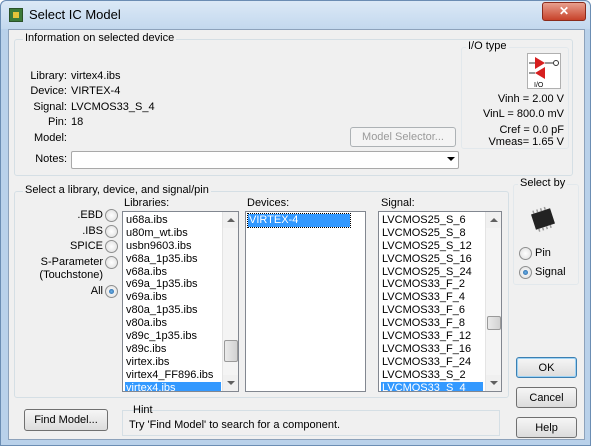 The height and width of the screenshot is (446, 591). What do you see at coordinates (451, 159) in the screenshot?
I see `chevron-down-icon` at bounding box center [451, 159].